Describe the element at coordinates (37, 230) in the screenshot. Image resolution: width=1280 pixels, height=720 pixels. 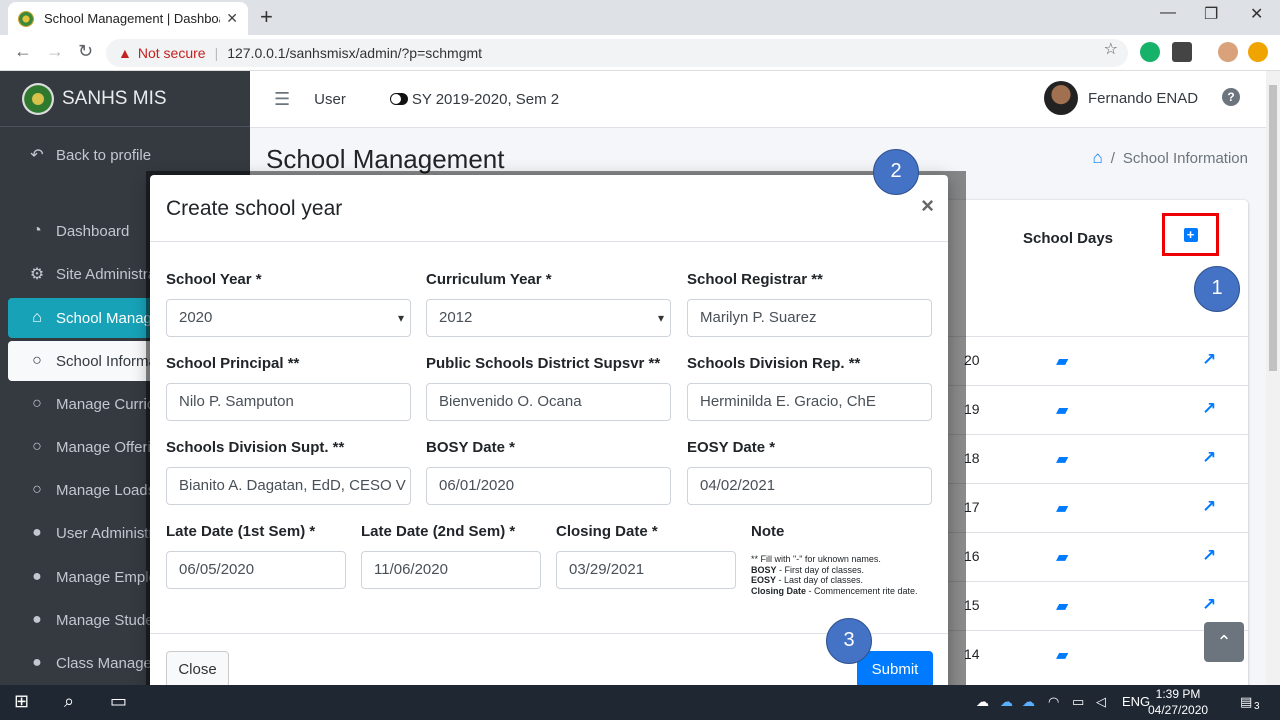
I see `tachometer-icon: ◔` at that location.